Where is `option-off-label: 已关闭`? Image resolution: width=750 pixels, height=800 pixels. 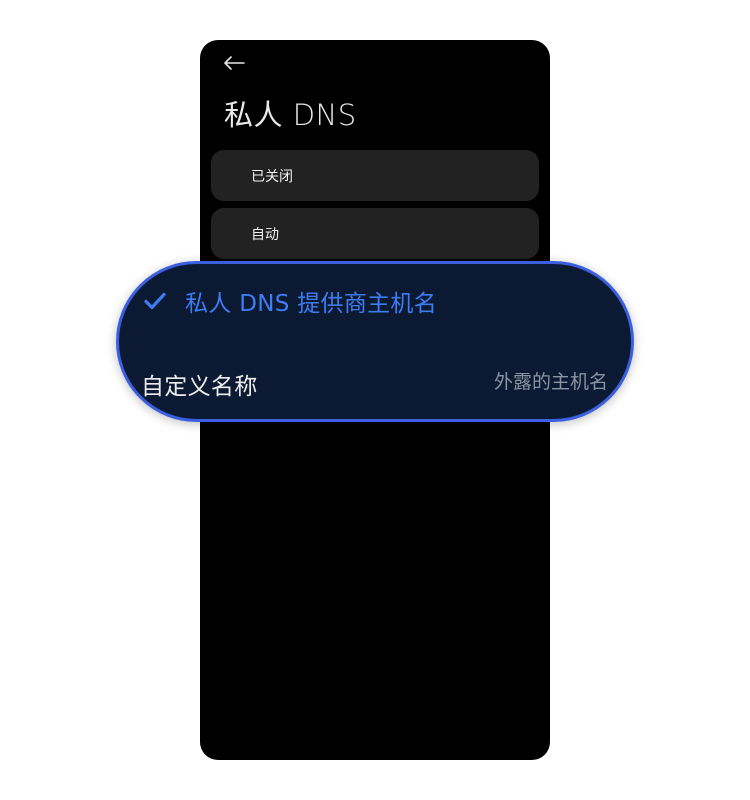 option-off-label: 已关闭 is located at coordinates (272, 177).